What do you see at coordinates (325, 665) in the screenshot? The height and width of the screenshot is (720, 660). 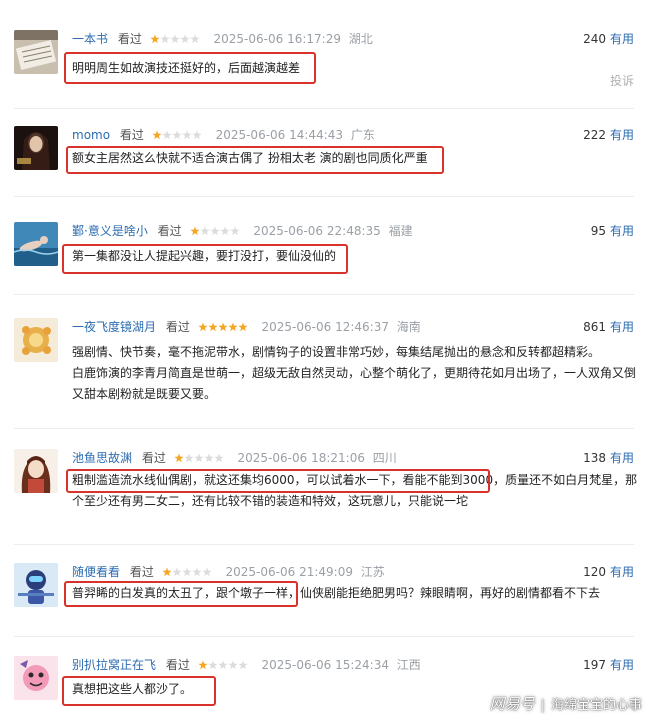 I see `review-time: 2025-06-06 15:24:34` at bounding box center [325, 665].